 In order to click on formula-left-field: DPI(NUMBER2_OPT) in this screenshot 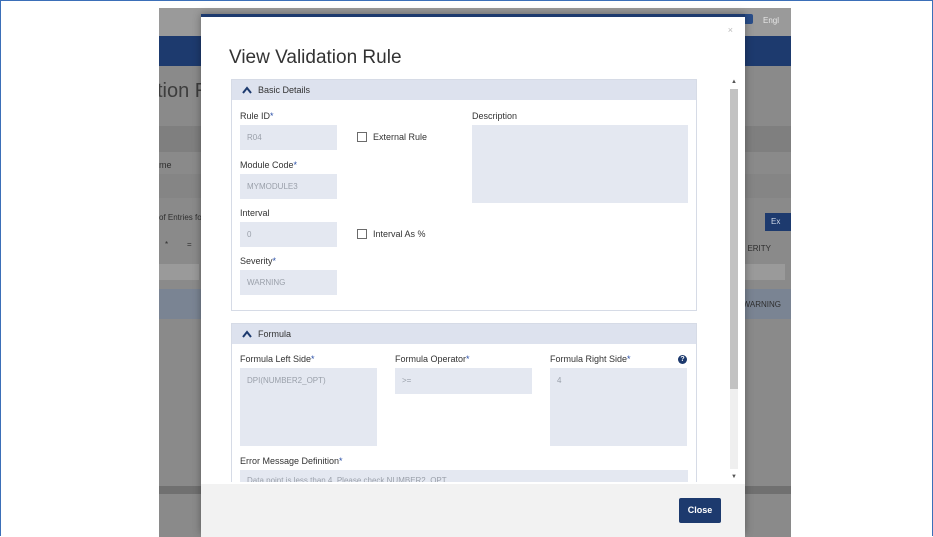, I will do `click(308, 407)`.